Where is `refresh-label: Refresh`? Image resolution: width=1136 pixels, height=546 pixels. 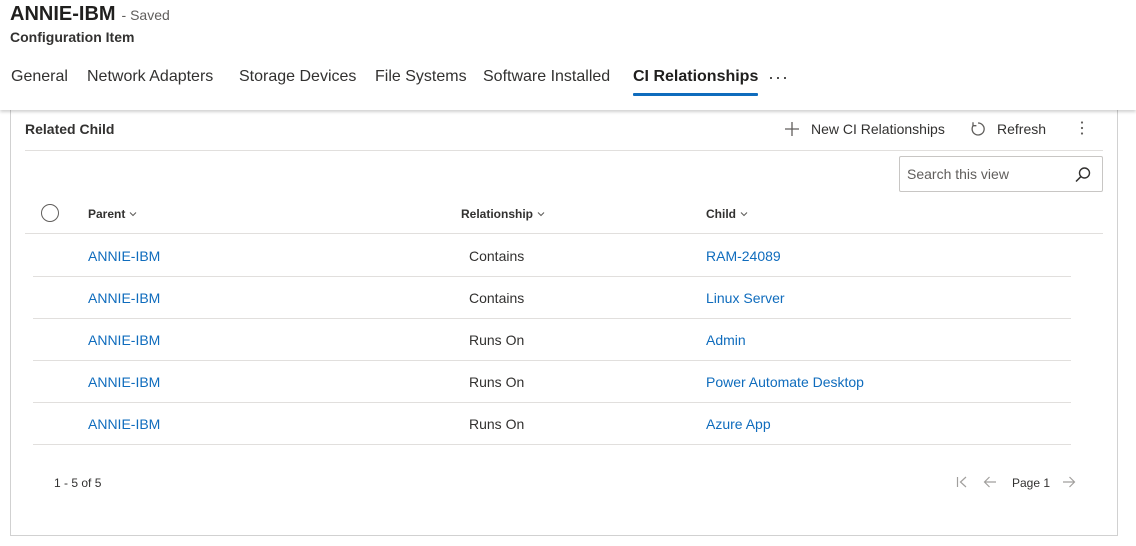 refresh-label: Refresh is located at coordinates (1022, 129).